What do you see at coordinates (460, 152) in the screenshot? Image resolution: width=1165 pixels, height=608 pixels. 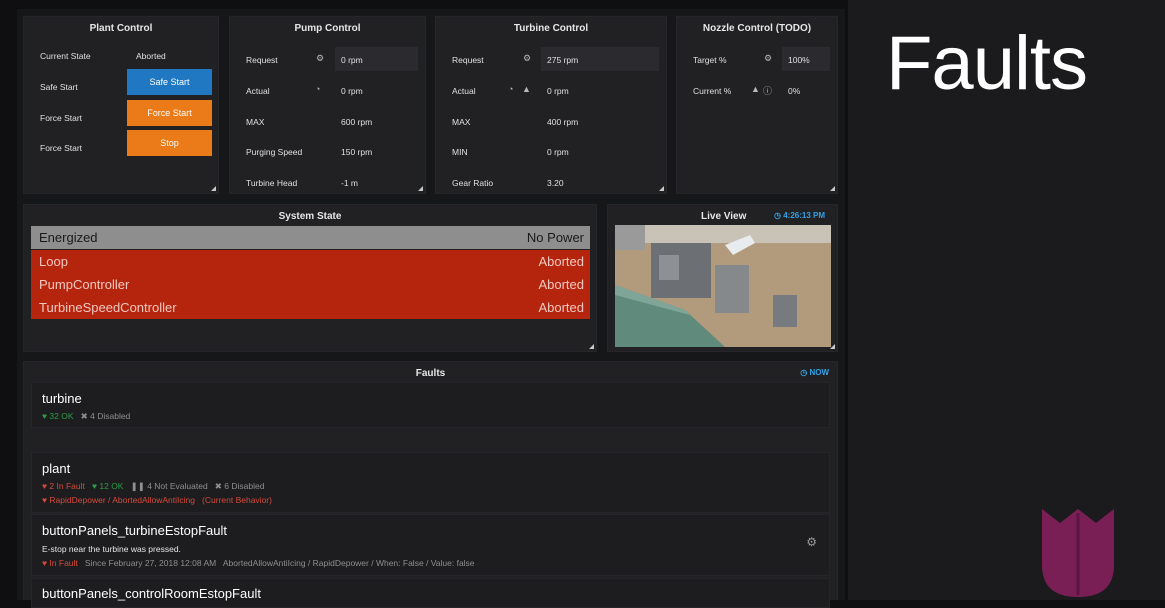 I see `min-label: MIN` at bounding box center [460, 152].